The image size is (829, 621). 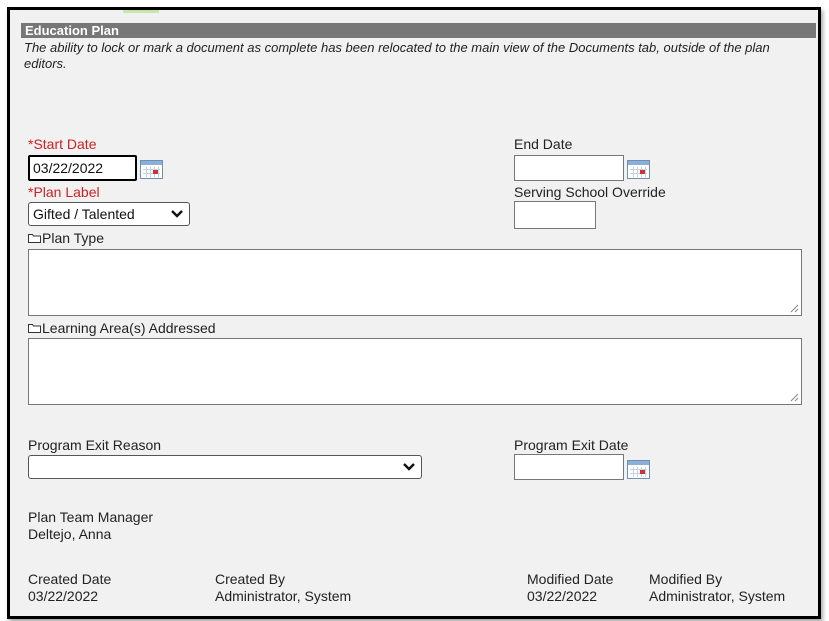 I want to click on plan-label-select: Gifted / Talented, so click(x=109, y=214).